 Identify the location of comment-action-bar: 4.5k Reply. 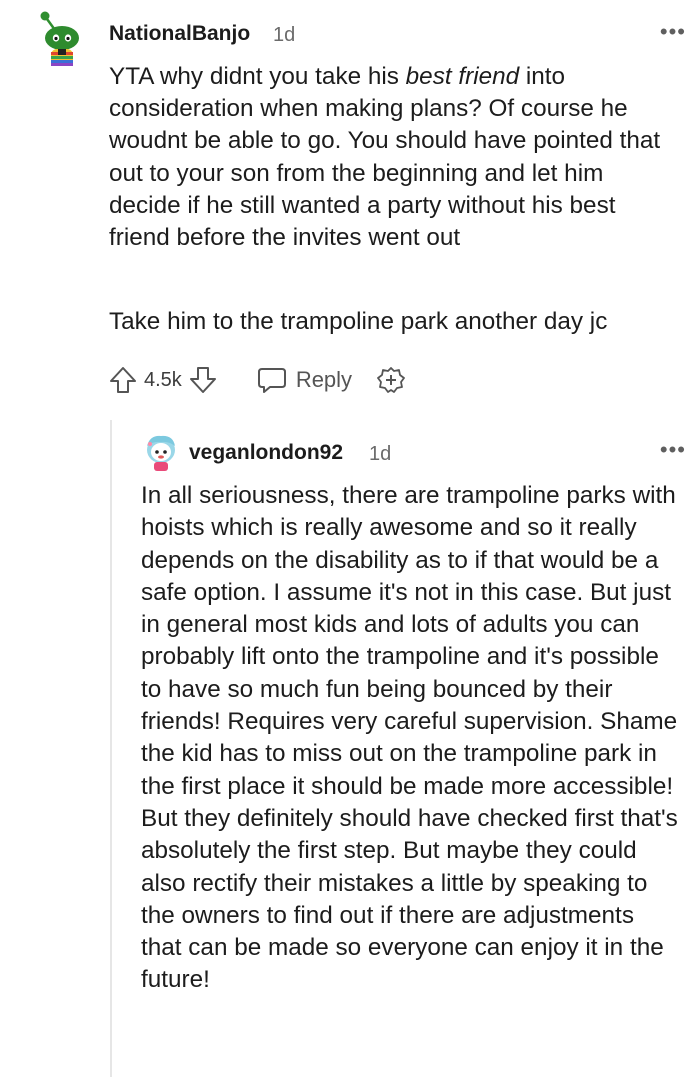
(257, 380).